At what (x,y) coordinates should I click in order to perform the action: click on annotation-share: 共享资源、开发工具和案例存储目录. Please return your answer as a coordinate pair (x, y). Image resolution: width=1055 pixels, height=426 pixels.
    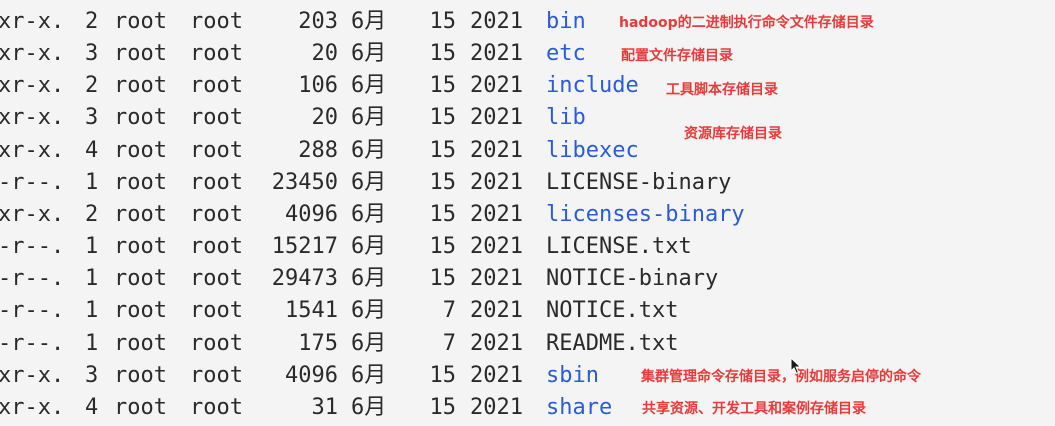
    Looking at the image, I should click on (754, 409).